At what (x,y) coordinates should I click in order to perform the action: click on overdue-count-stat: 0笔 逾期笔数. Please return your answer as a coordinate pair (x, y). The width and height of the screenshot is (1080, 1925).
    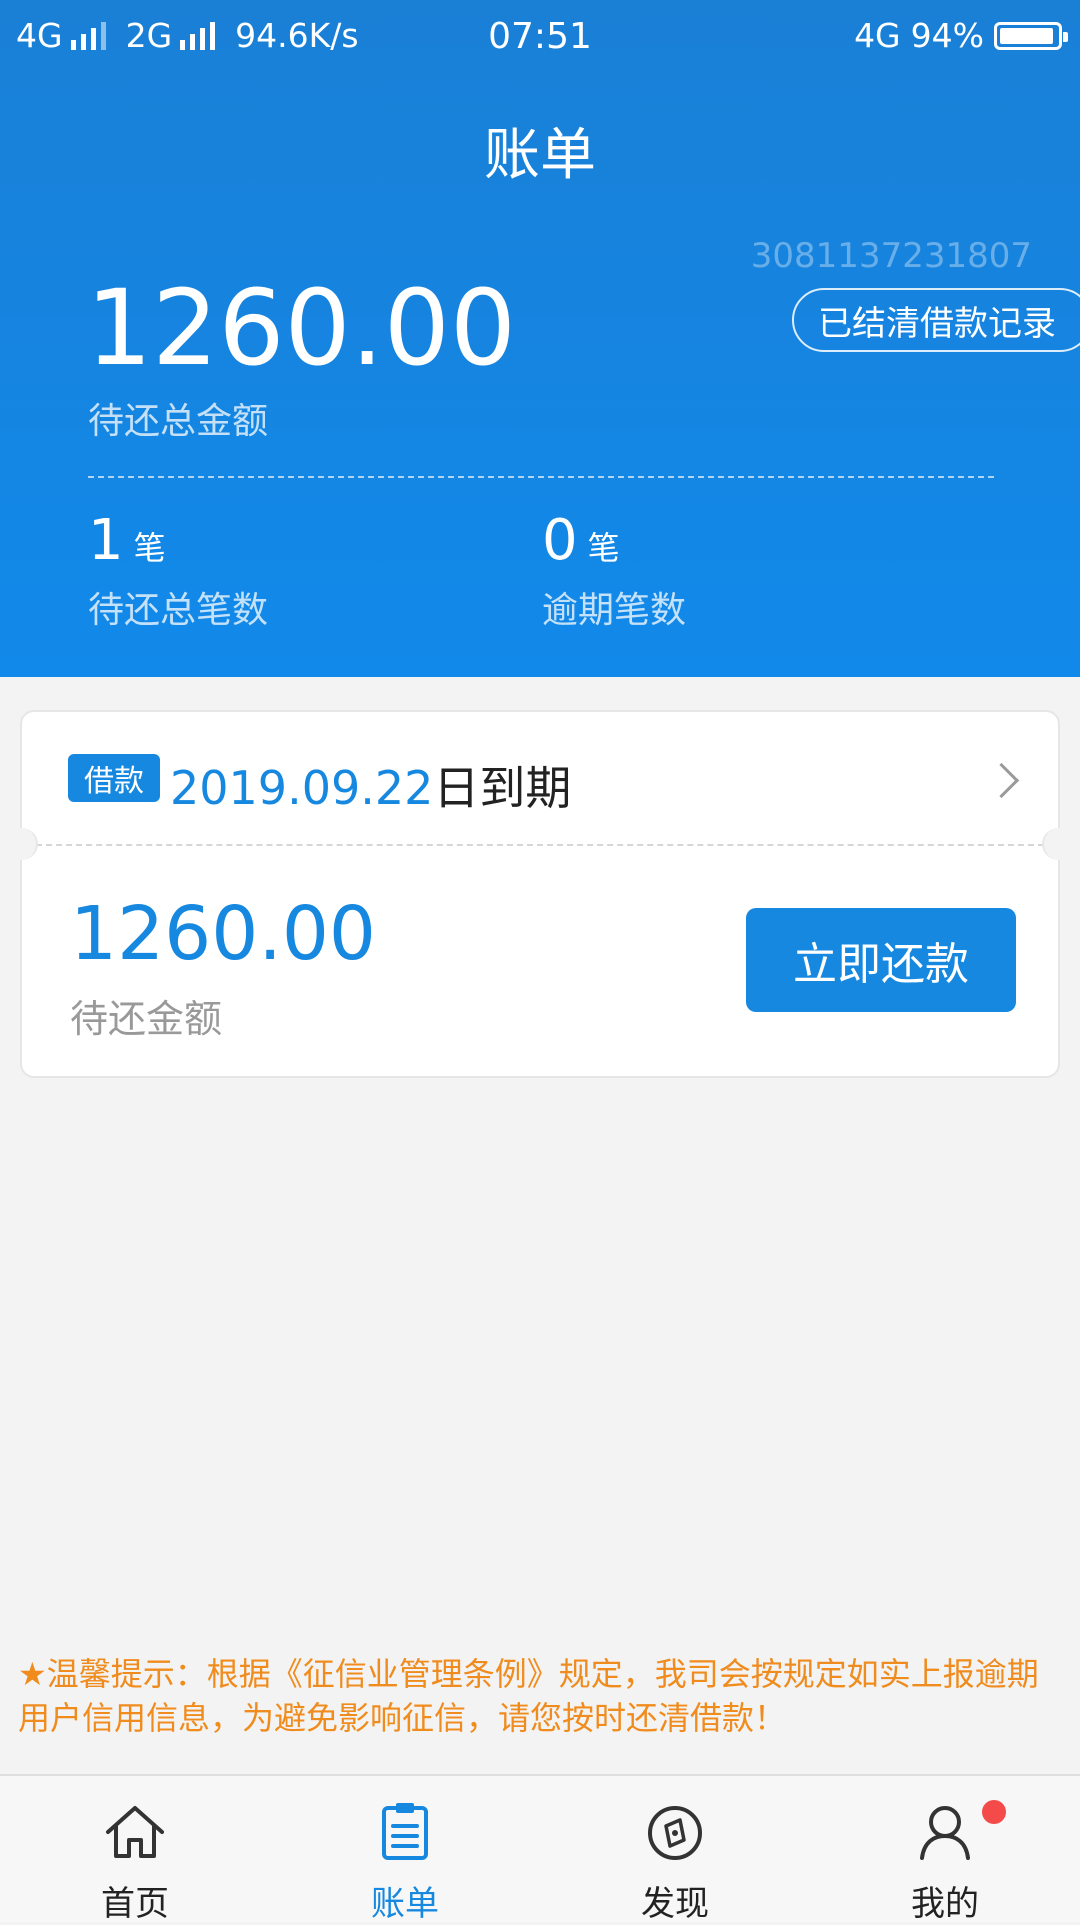
    Looking at the image, I should click on (614, 570).